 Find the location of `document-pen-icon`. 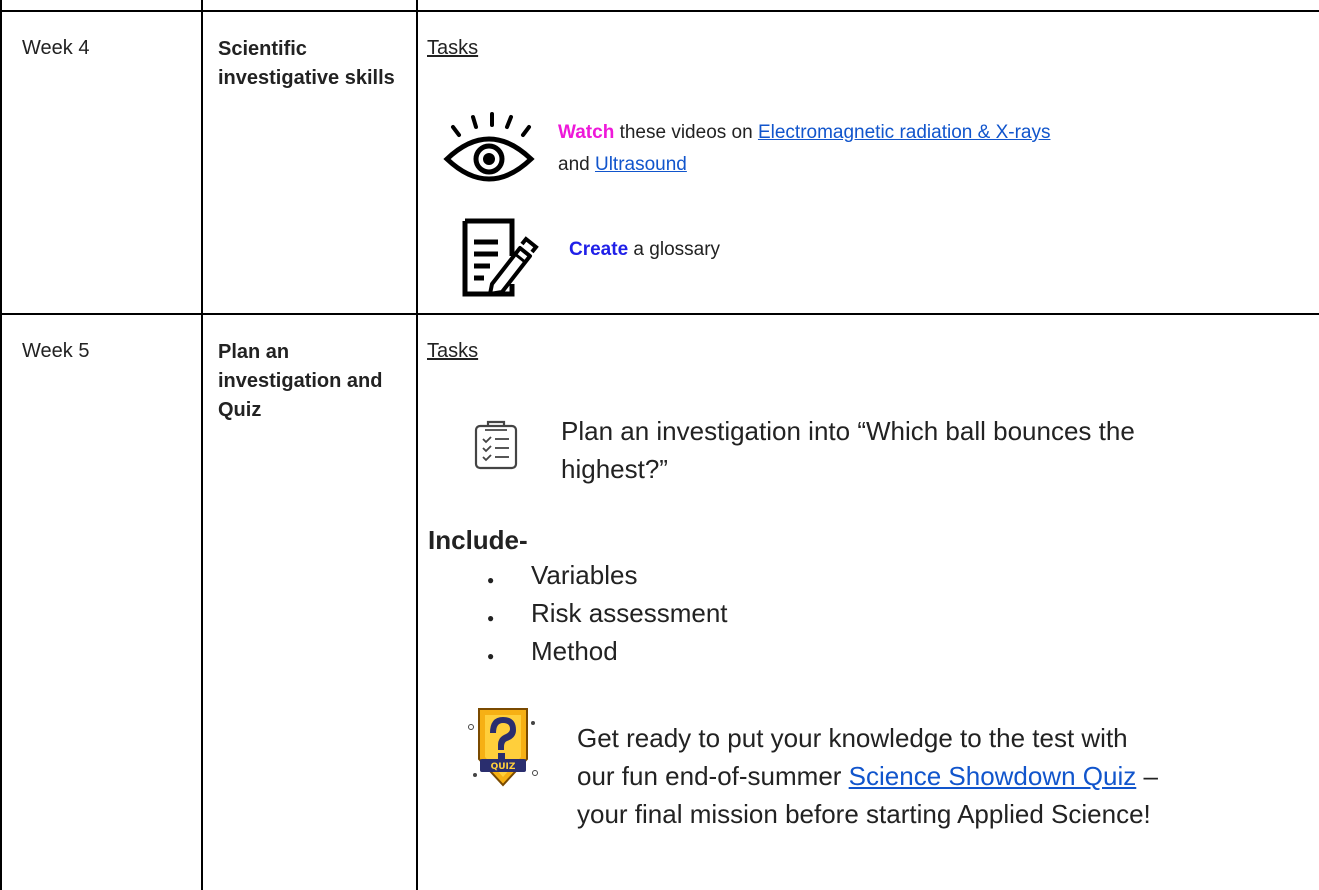

document-pen-icon is located at coordinates (502, 258).